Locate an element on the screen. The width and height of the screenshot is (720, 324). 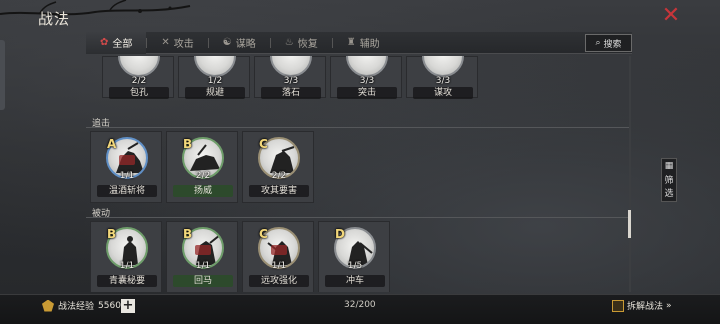
tab-recover: ♨ 恢复 is located at coordinates (301, 43).